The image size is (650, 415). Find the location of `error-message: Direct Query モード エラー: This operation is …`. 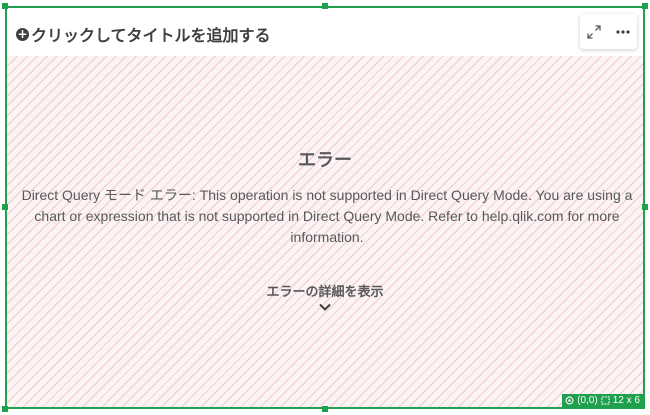

error-message: Direct Query モード エラー: This operation is … is located at coordinates (327, 216).